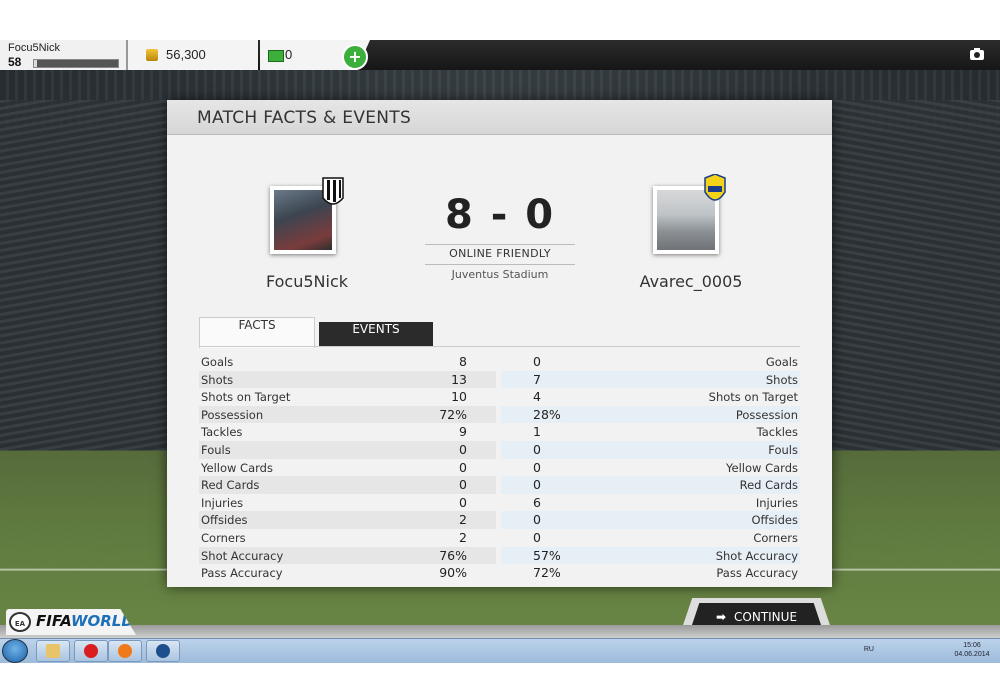  I want to click on stat-label-away: Goals, so click(781, 362).